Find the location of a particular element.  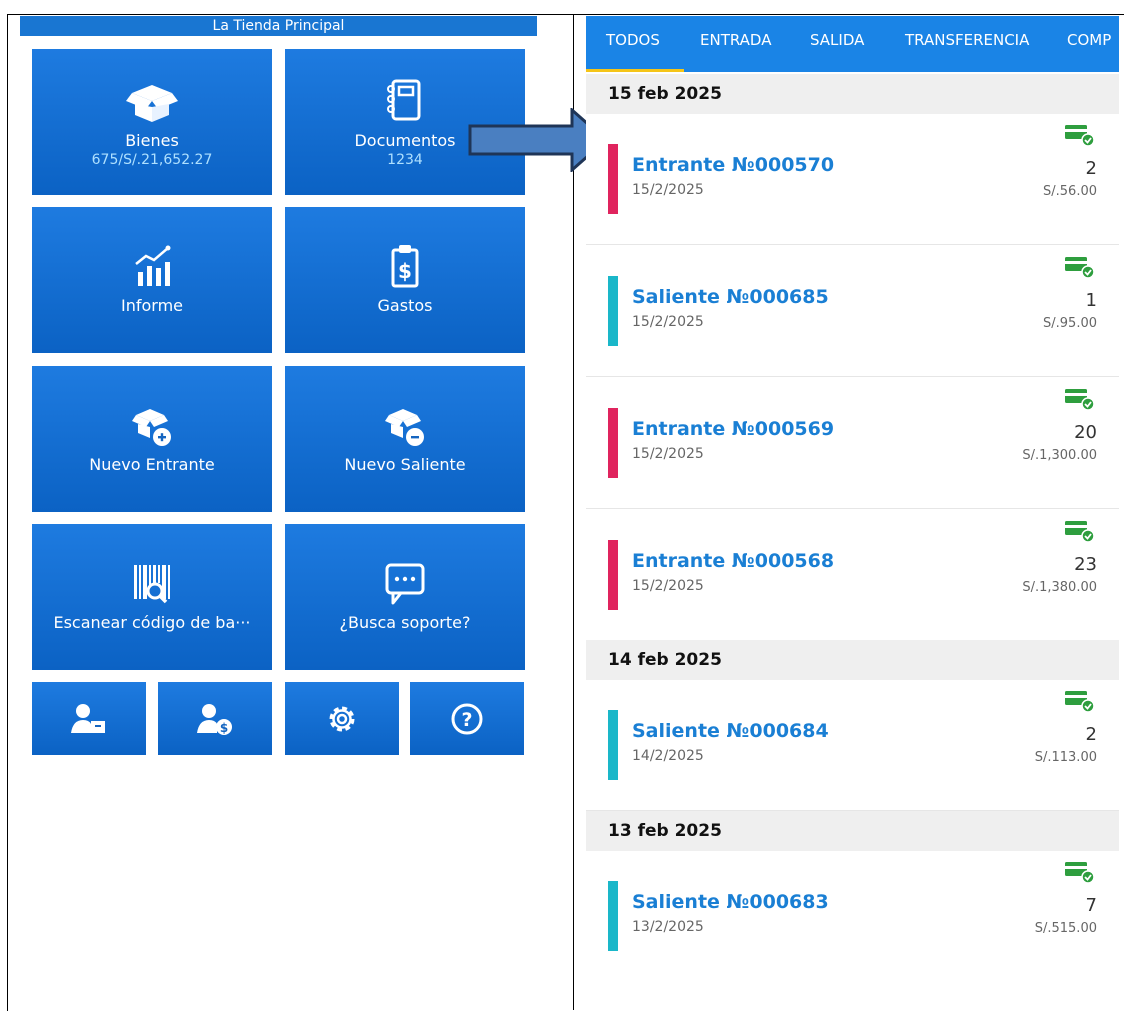

date-group-header: 13 feb 2025 is located at coordinates (852, 831).